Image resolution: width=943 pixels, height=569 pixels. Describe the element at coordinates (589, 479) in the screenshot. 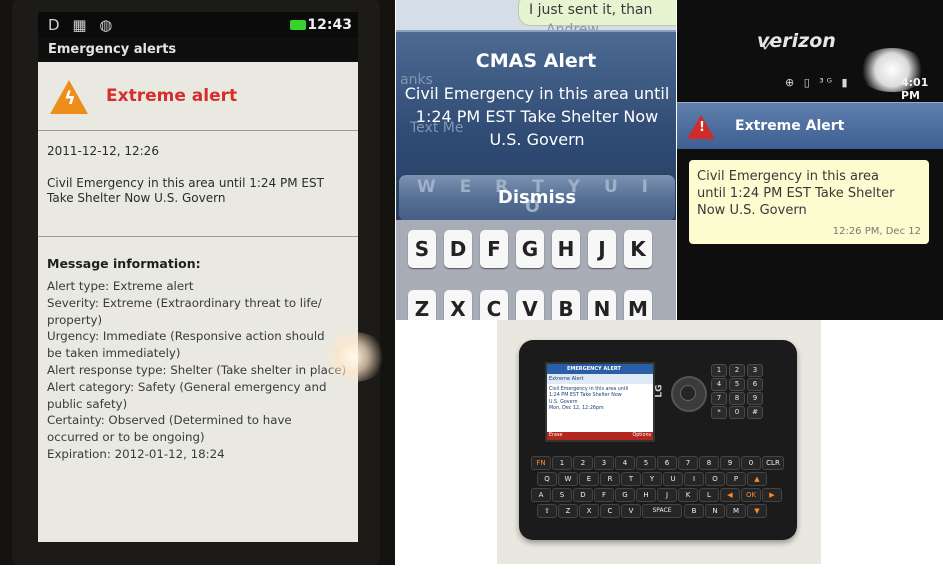

I see `qwerty-key: E` at that location.